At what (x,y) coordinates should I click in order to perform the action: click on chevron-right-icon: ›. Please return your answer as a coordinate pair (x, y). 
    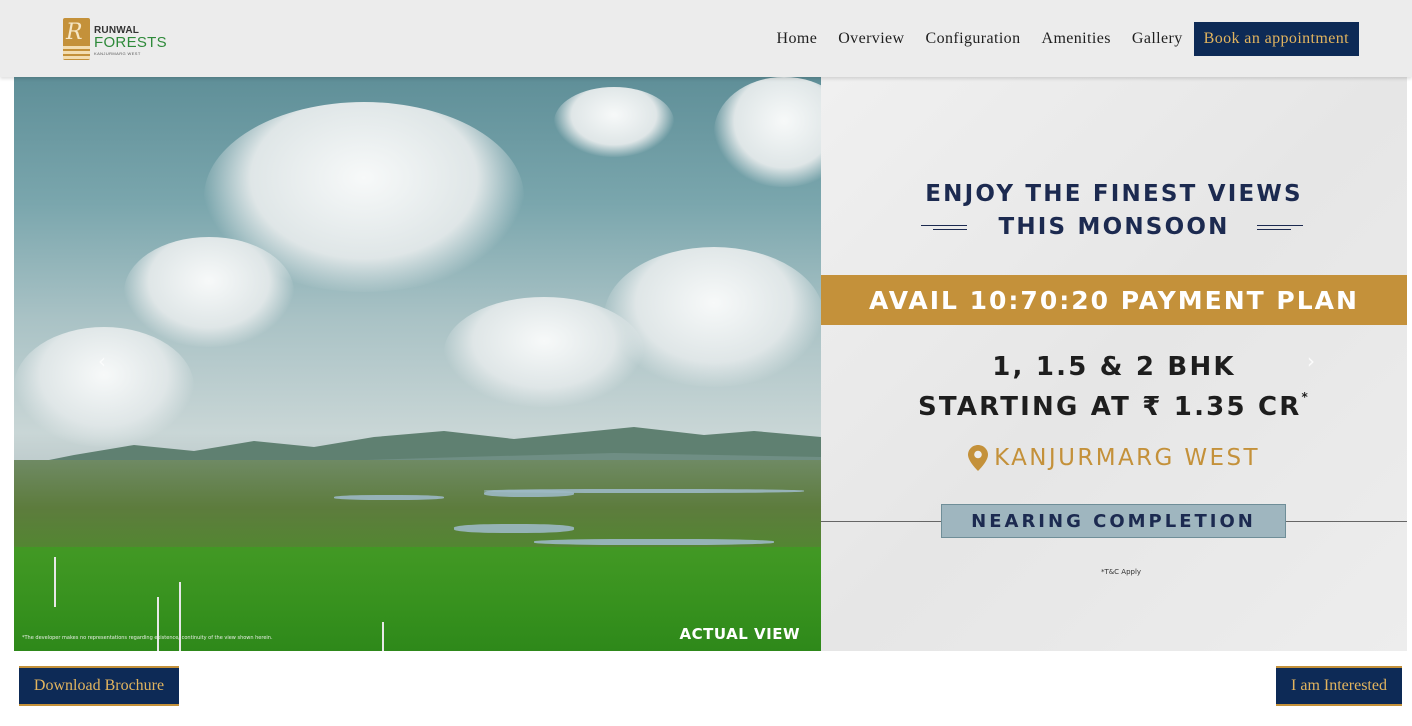
    Looking at the image, I should click on (1311, 361).